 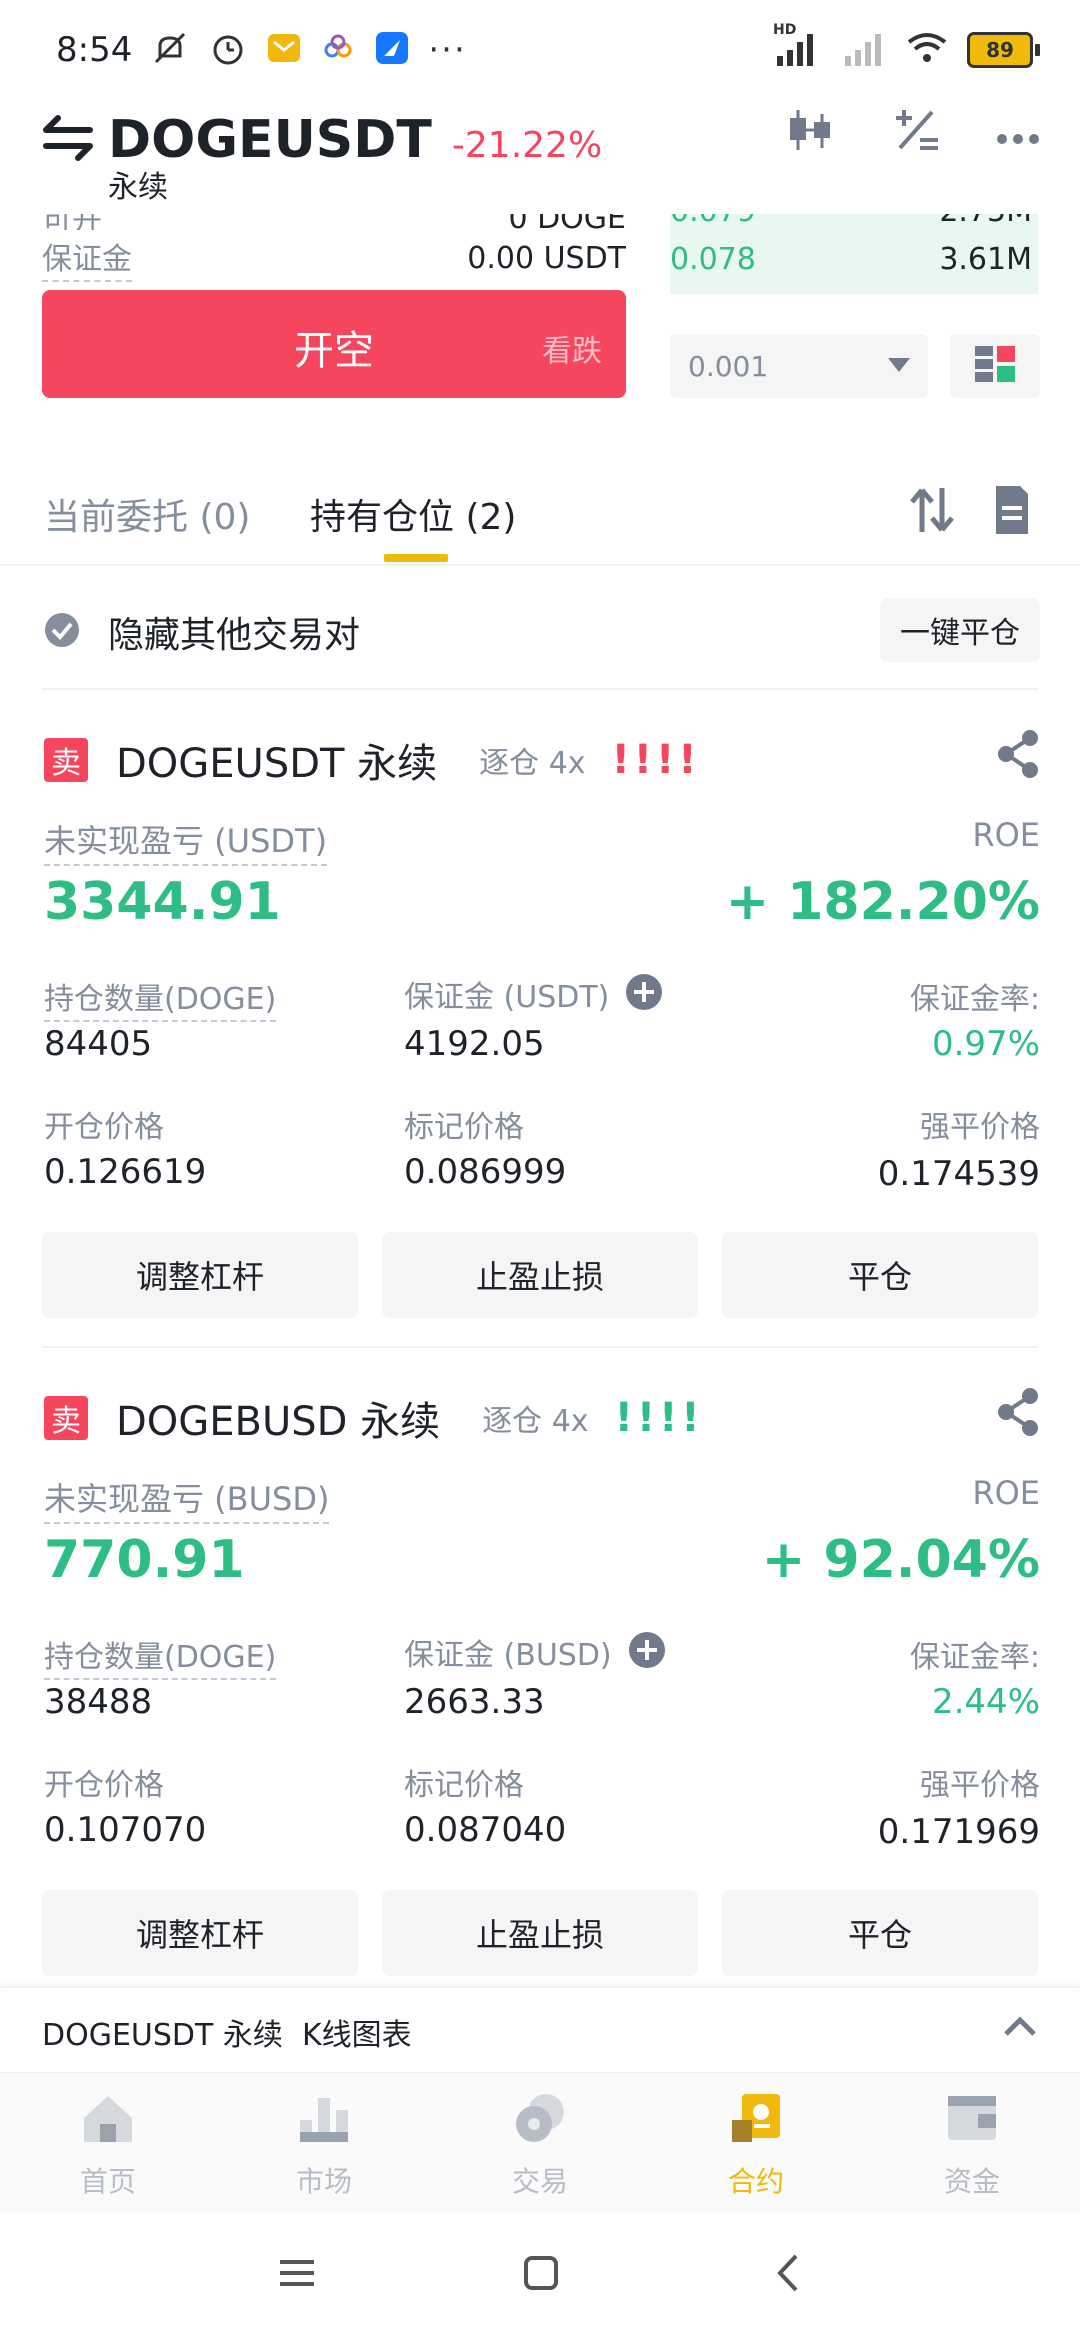 I want to click on battery-level: 89, so click(x=1000, y=50).